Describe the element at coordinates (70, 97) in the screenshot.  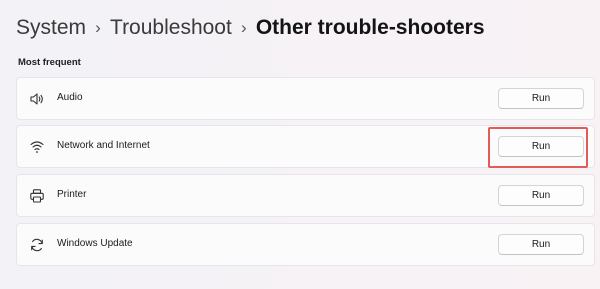
I see `troubleshooter-label: Audio` at that location.